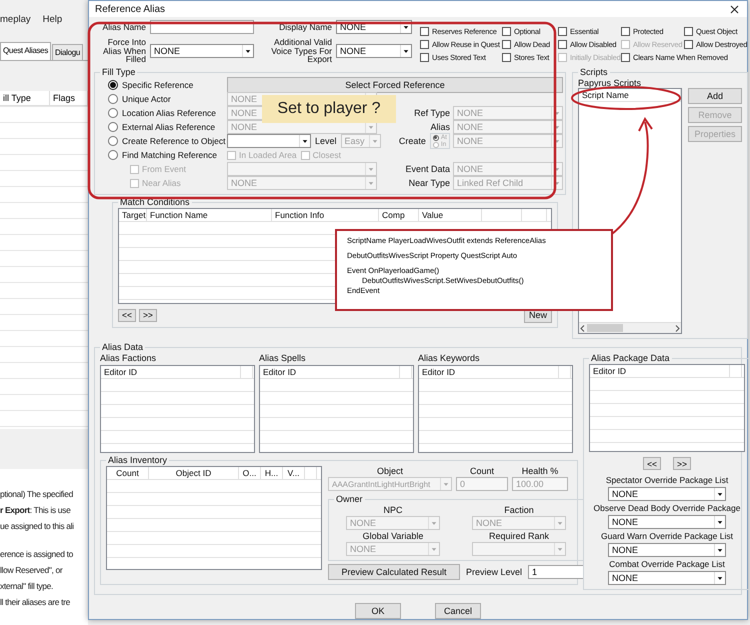 Image resolution: width=750 pixels, height=625 pixels. Describe the element at coordinates (167, 141) in the screenshot. I see `radio-button: Create Reference to Object` at that location.